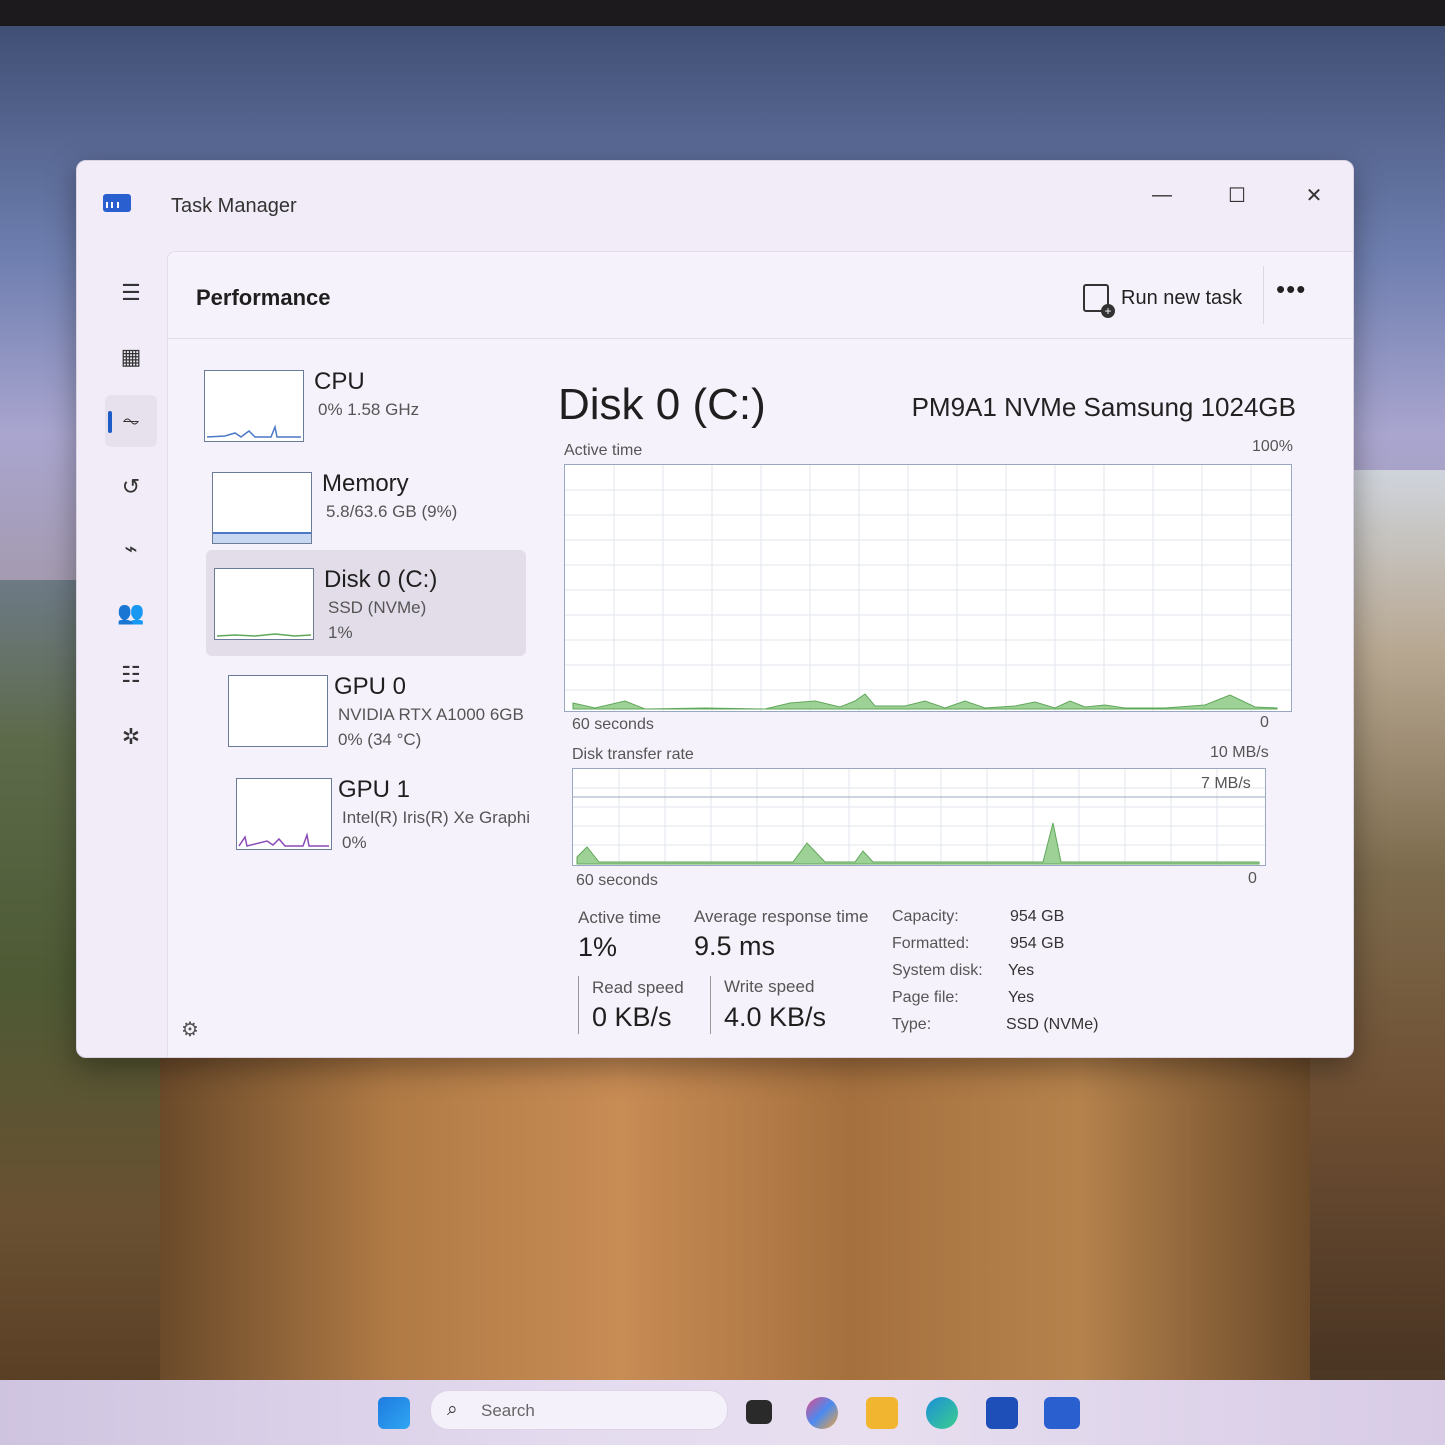 The image size is (1445, 1445). What do you see at coordinates (117, 203) in the screenshot?
I see `task-manager-icon` at bounding box center [117, 203].